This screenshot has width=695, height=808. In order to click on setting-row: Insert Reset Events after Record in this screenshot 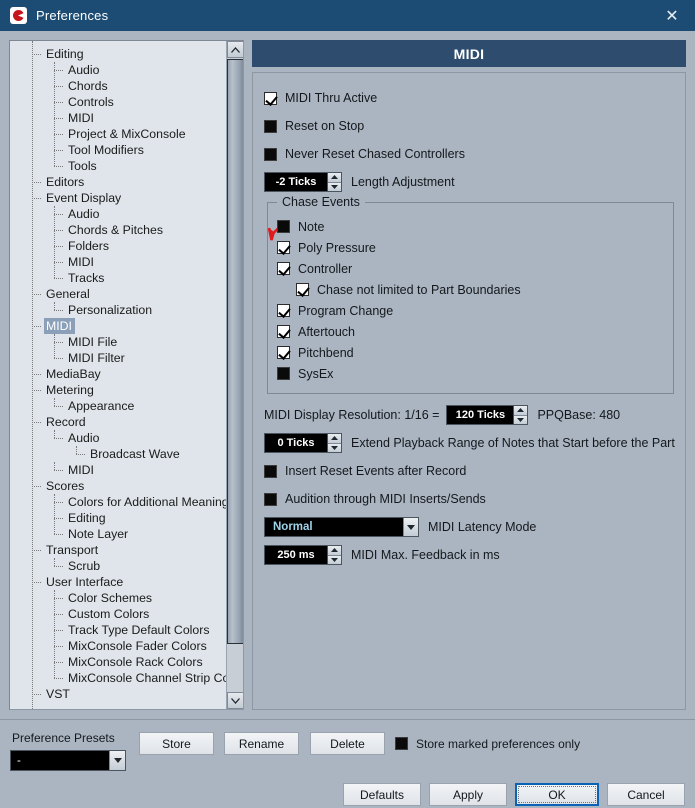, I will do `click(474, 471)`.